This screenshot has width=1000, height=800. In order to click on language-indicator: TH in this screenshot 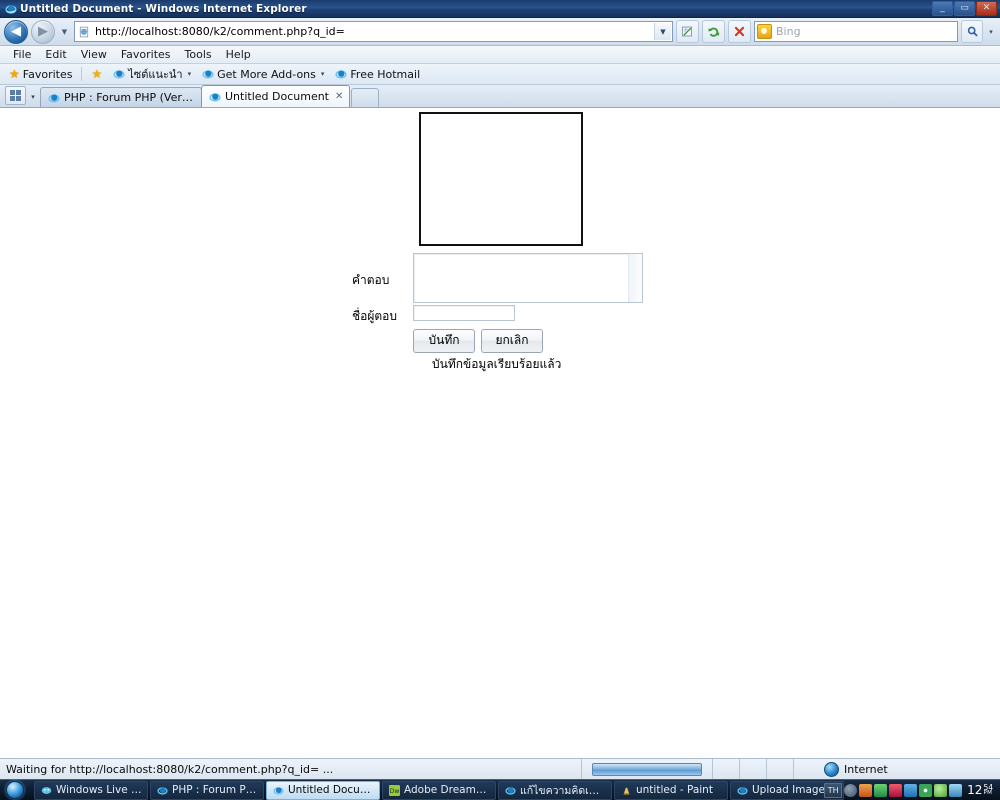, I will do `click(833, 790)`.